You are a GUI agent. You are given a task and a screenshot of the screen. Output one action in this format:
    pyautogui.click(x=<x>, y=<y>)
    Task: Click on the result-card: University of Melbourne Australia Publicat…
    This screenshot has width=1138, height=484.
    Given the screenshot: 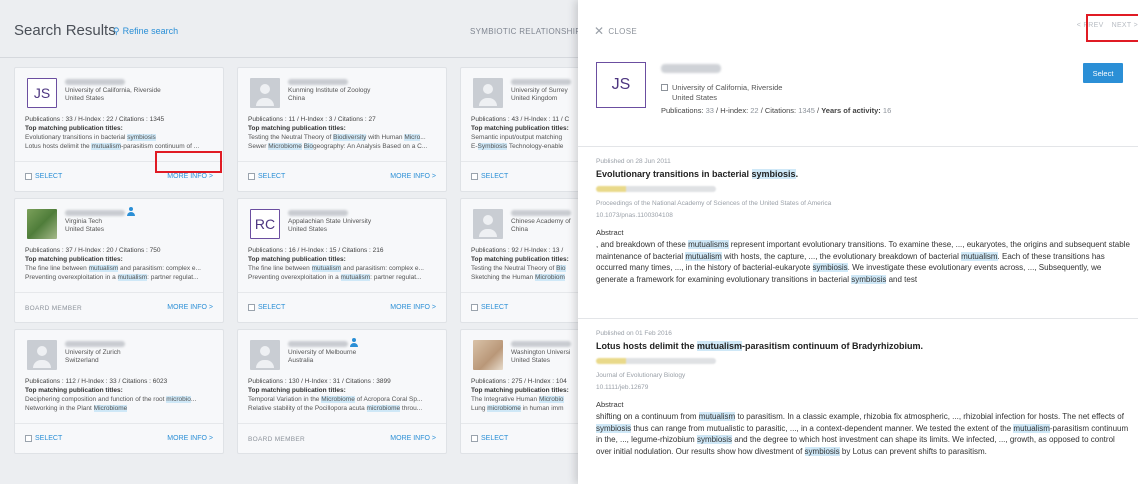 What is the action you would take?
    pyautogui.click(x=342, y=391)
    